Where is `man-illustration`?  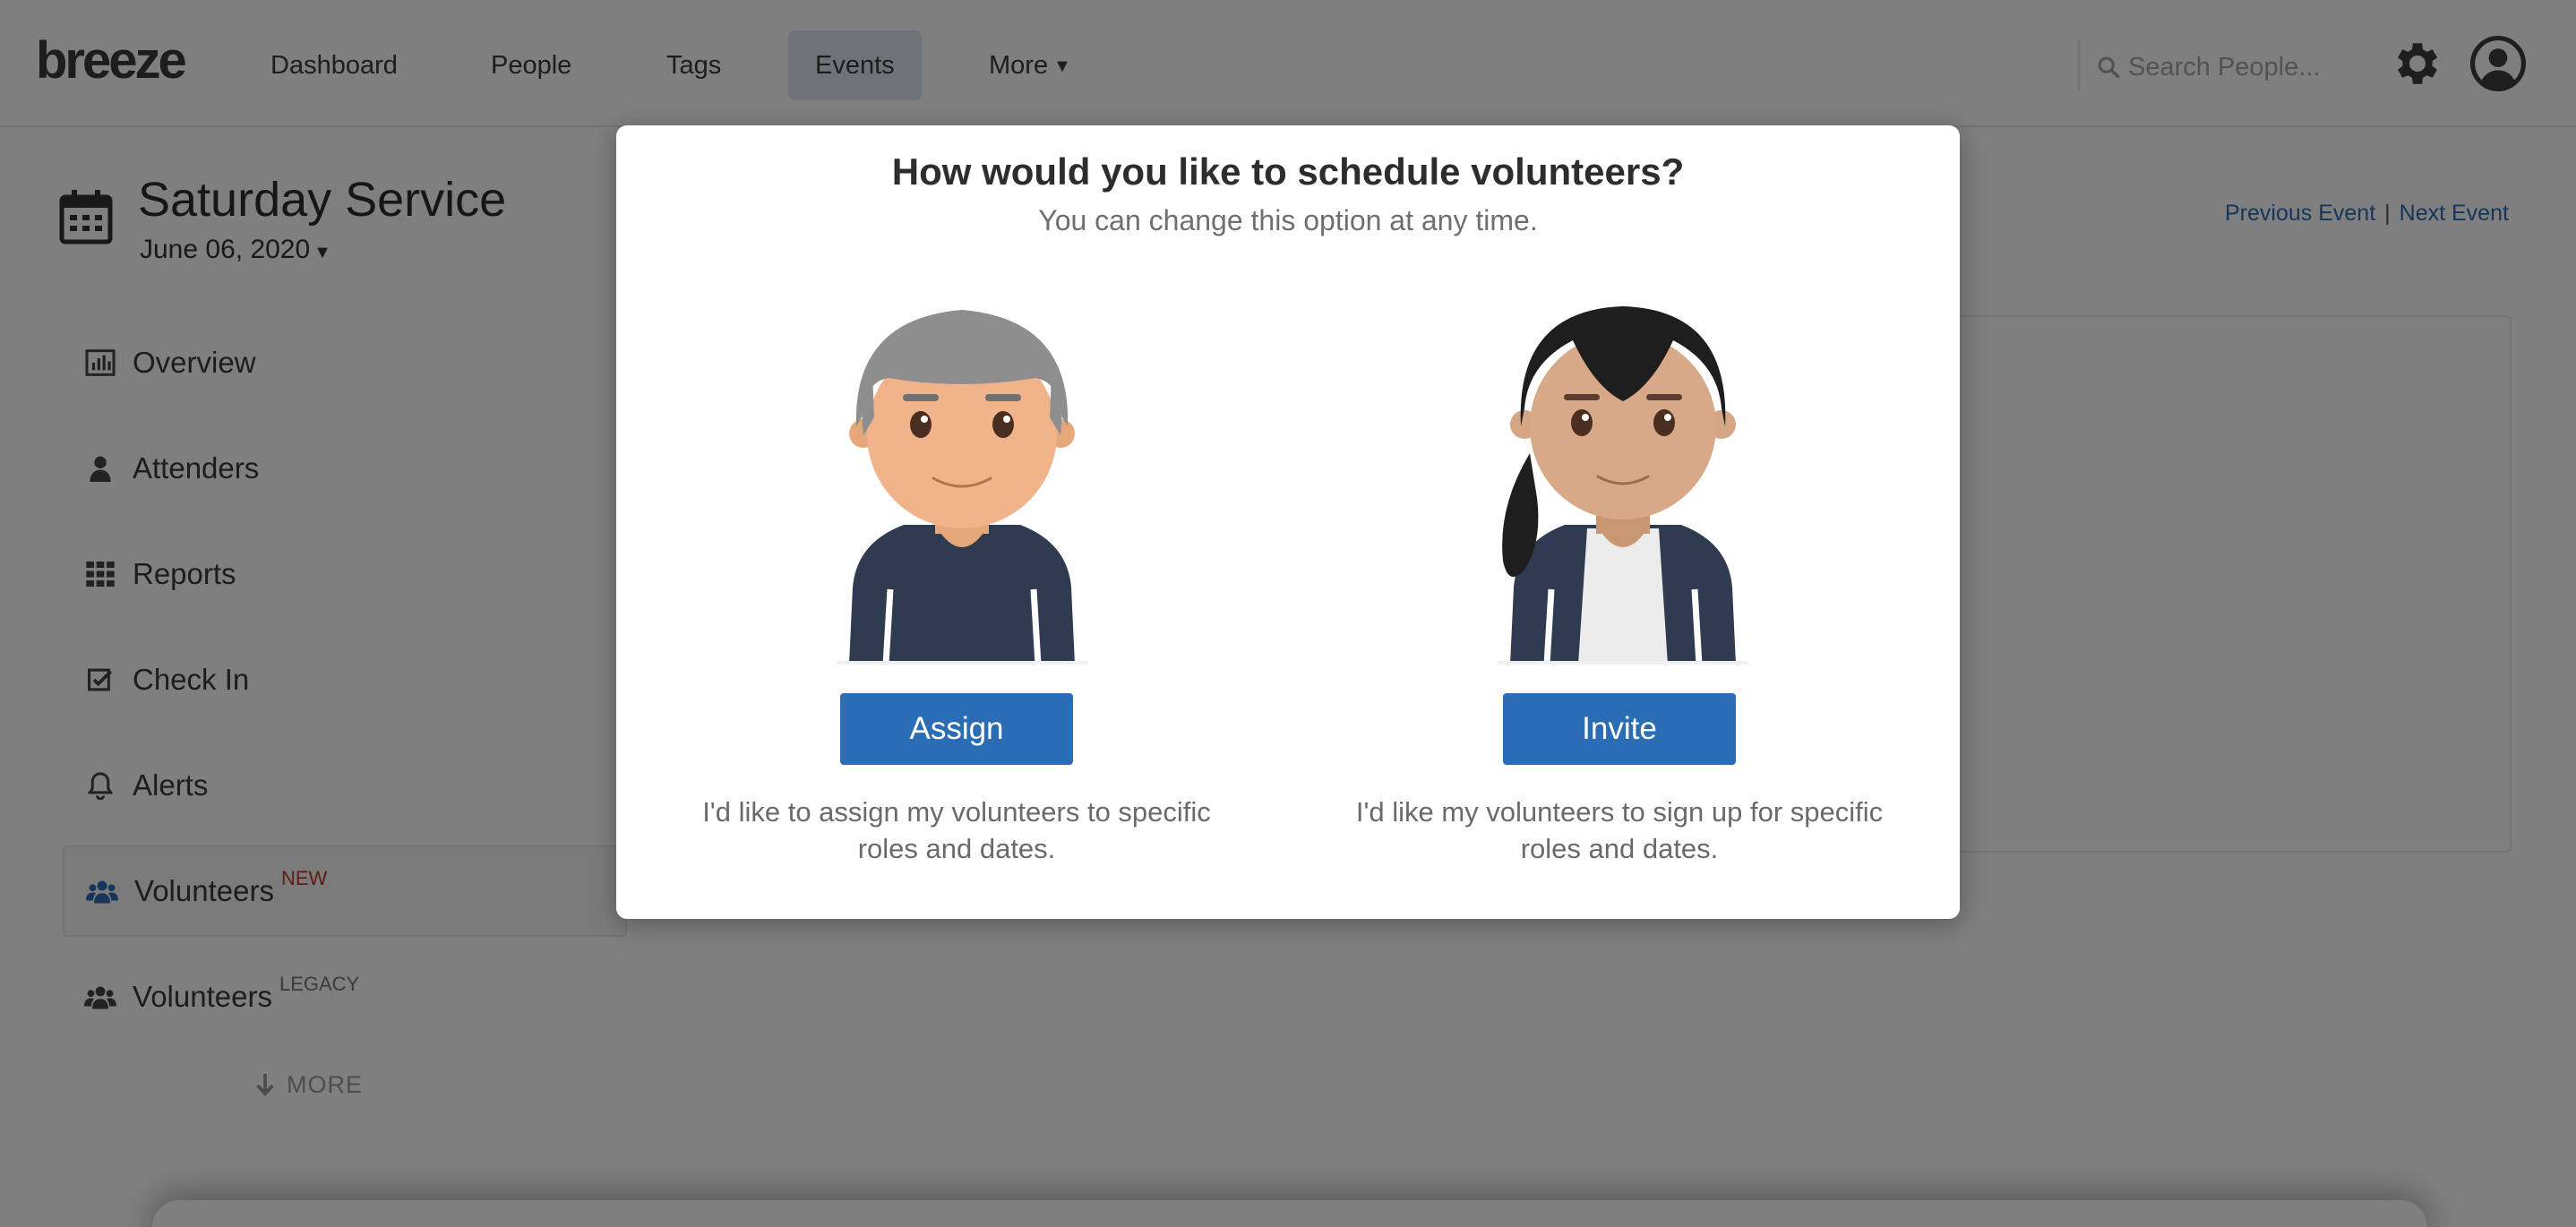
man-illustration is located at coordinates (962, 487).